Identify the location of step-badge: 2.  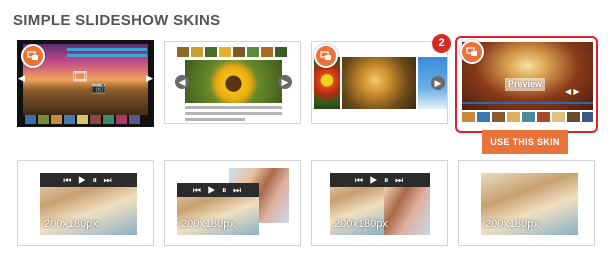
(441, 43).